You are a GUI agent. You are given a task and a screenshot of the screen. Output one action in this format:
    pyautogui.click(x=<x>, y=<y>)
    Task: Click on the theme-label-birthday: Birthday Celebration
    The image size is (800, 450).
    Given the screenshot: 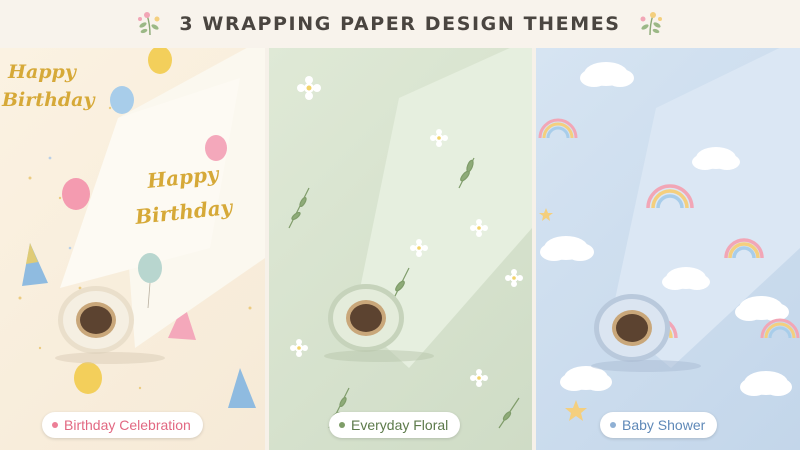 What is the action you would take?
    pyautogui.click(x=122, y=425)
    